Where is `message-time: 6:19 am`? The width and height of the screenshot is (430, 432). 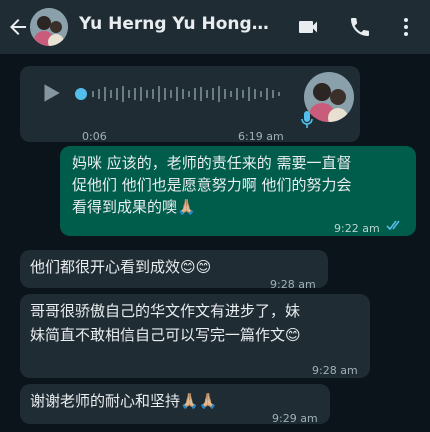
message-time: 6:19 am is located at coordinates (261, 136).